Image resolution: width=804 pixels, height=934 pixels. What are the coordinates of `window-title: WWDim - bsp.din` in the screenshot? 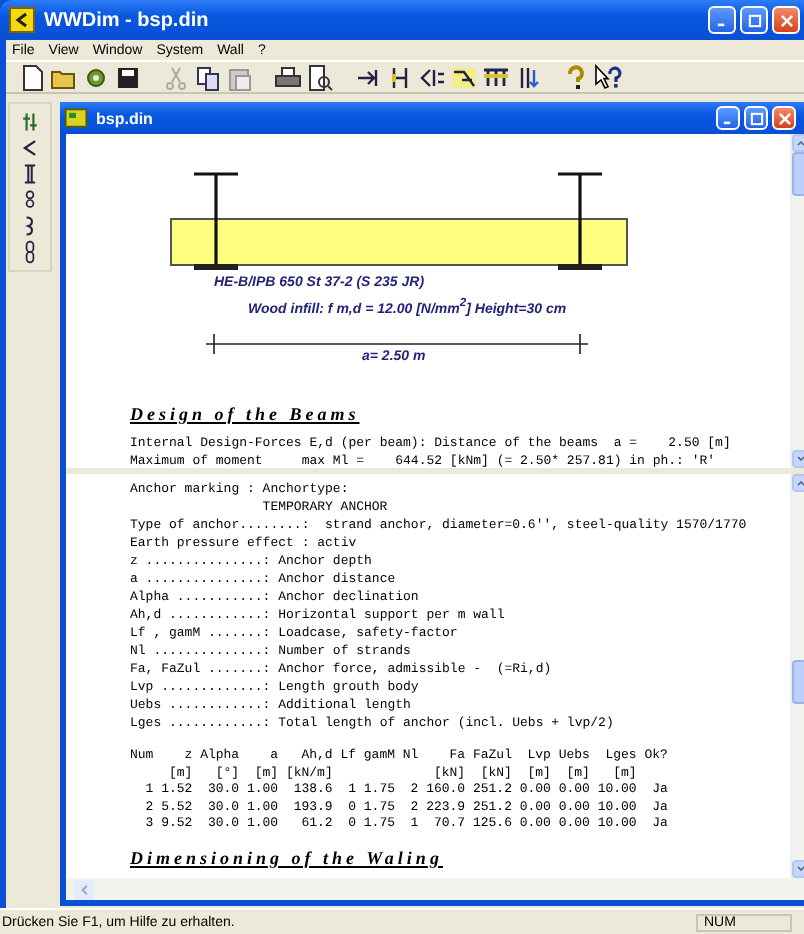 It's located at (127, 20).